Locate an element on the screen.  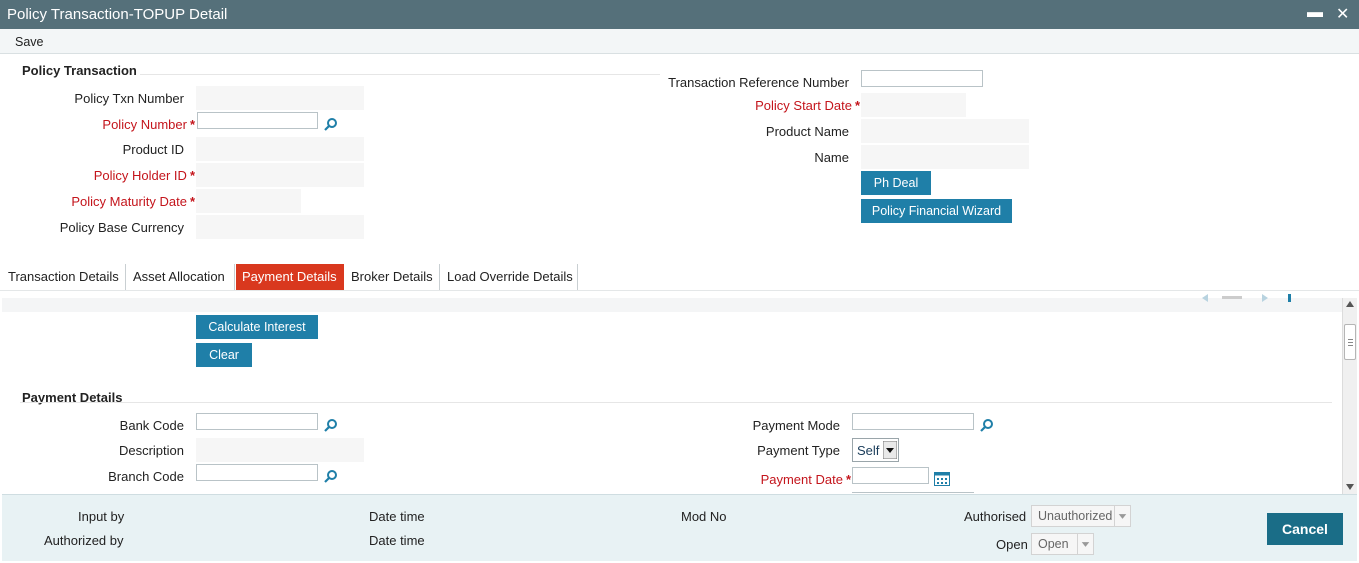
bank-code-label: Bank Code is located at coordinates (151, 425).